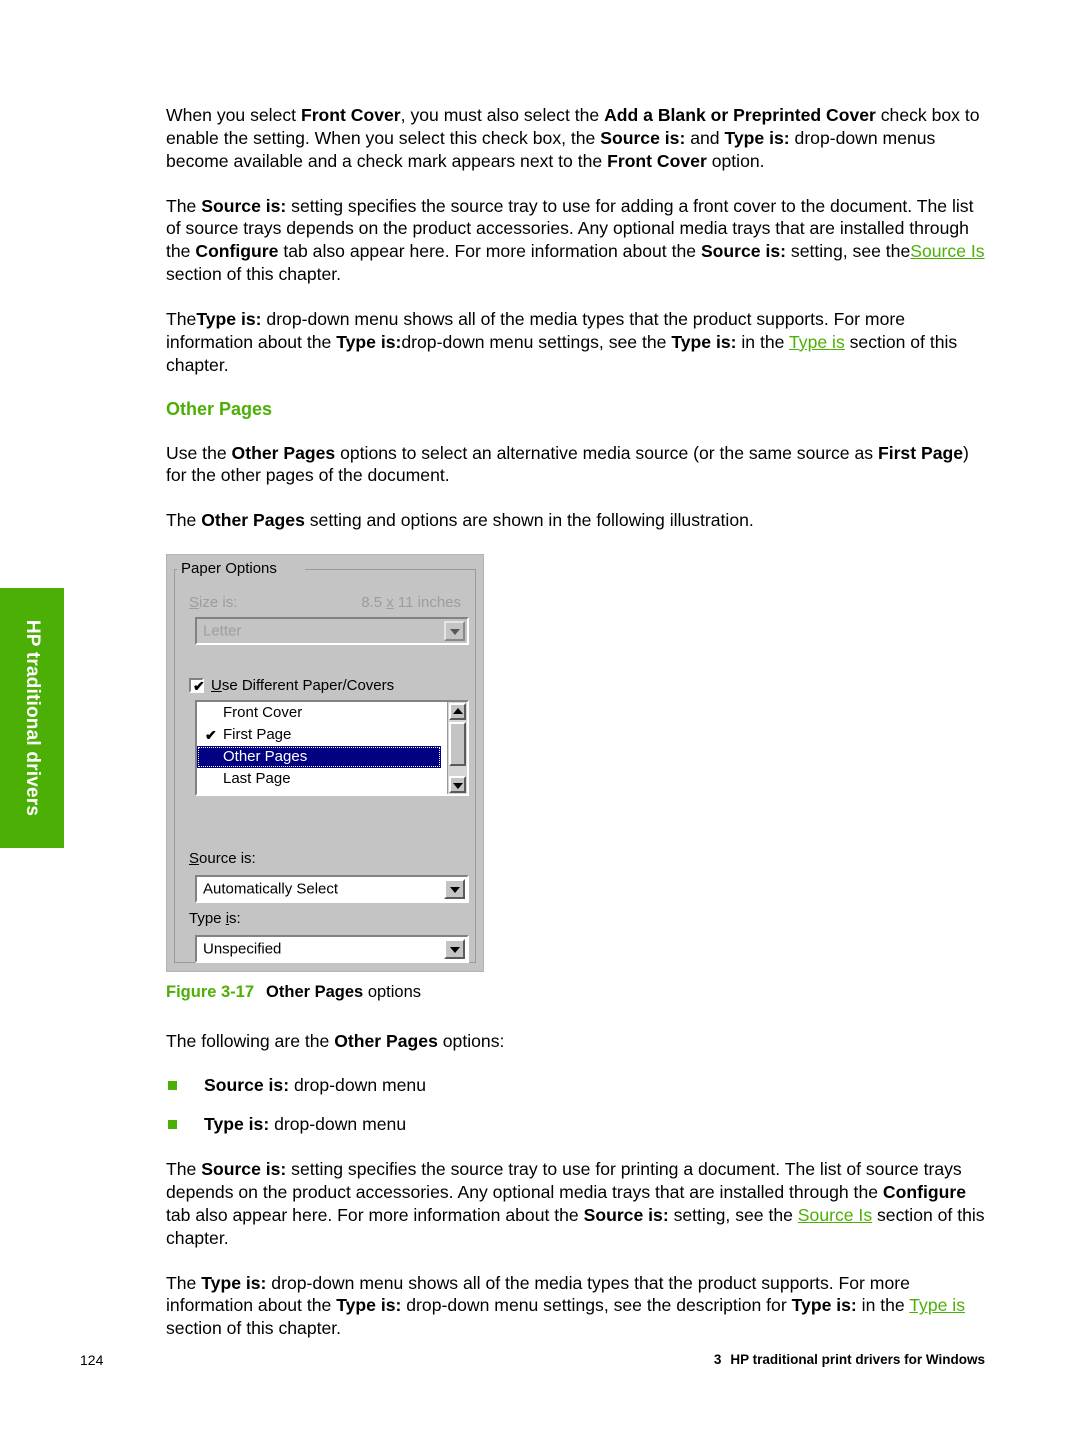  What do you see at coordinates (262, 793) in the screenshot?
I see `list-item-label: Back Cover` at bounding box center [262, 793].